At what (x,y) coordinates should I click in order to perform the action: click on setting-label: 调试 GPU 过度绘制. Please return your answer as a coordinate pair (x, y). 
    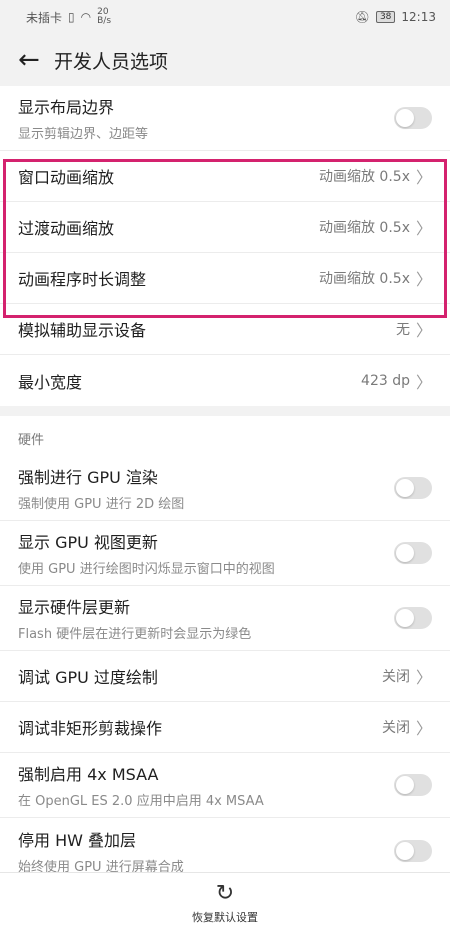
    Looking at the image, I should click on (88, 677).